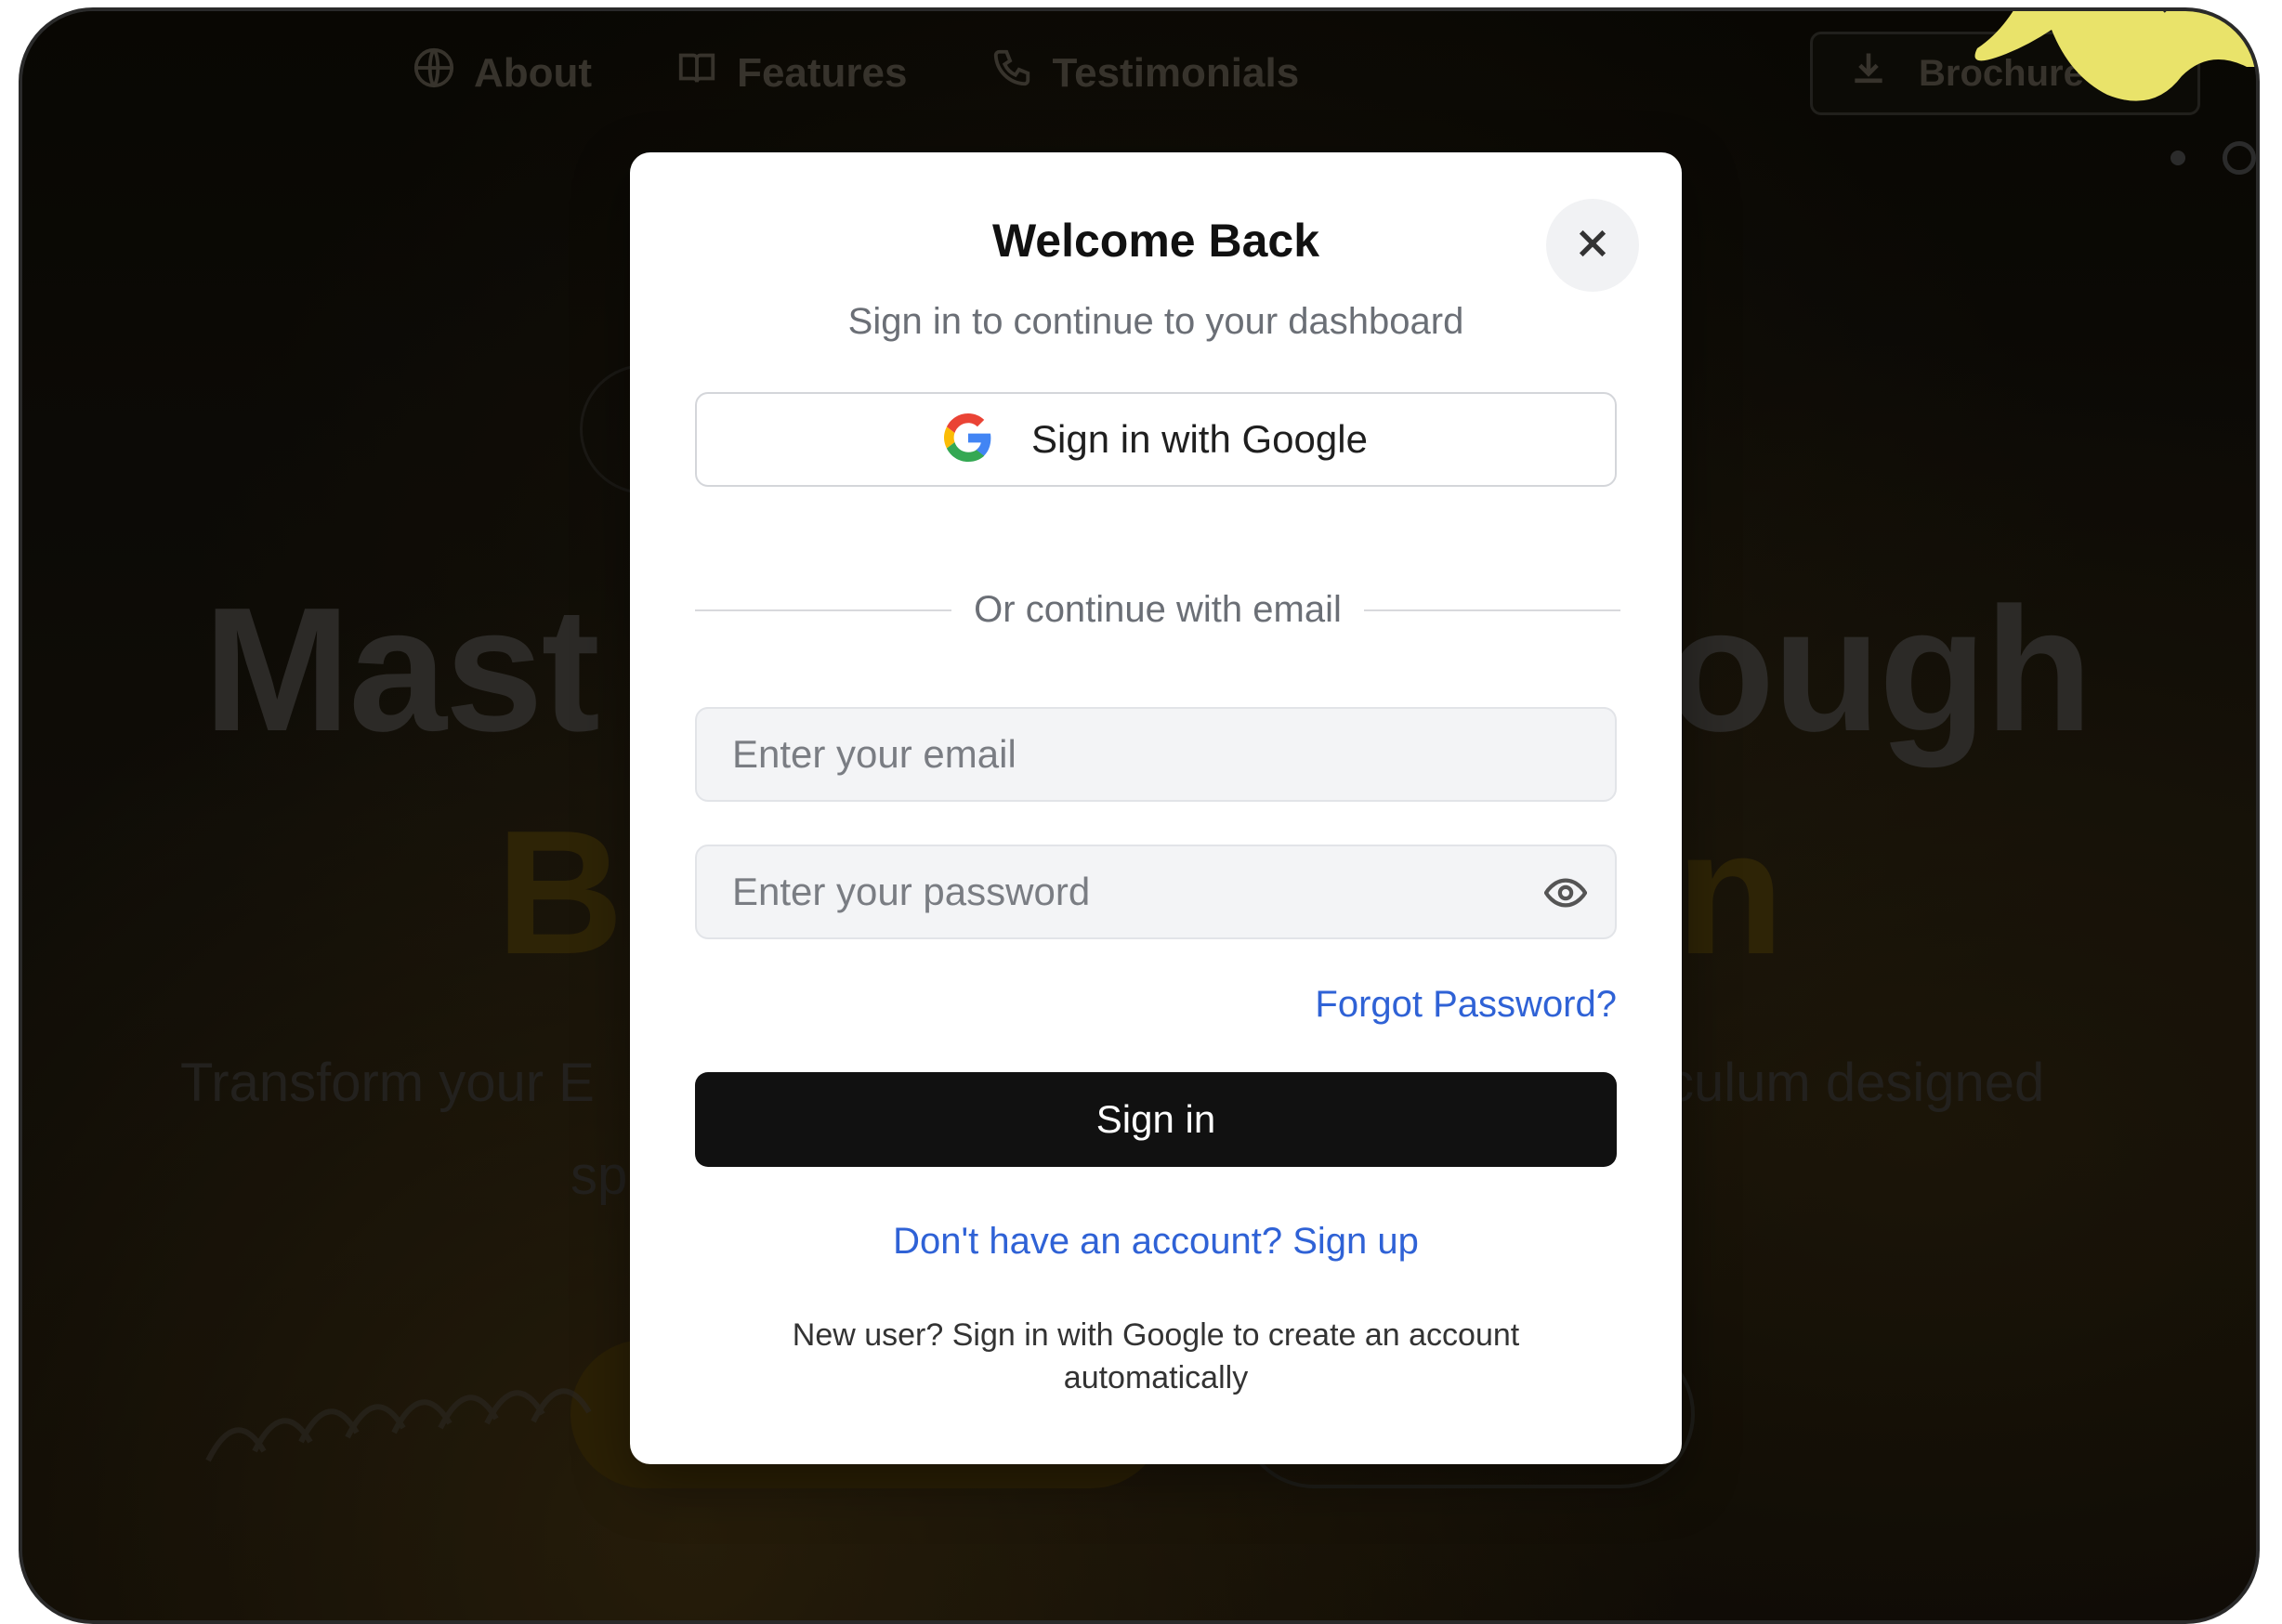 This screenshot has height=1624, width=2282. Describe the element at coordinates (2115, 56) in the screenshot. I see `decorative-blob` at that location.